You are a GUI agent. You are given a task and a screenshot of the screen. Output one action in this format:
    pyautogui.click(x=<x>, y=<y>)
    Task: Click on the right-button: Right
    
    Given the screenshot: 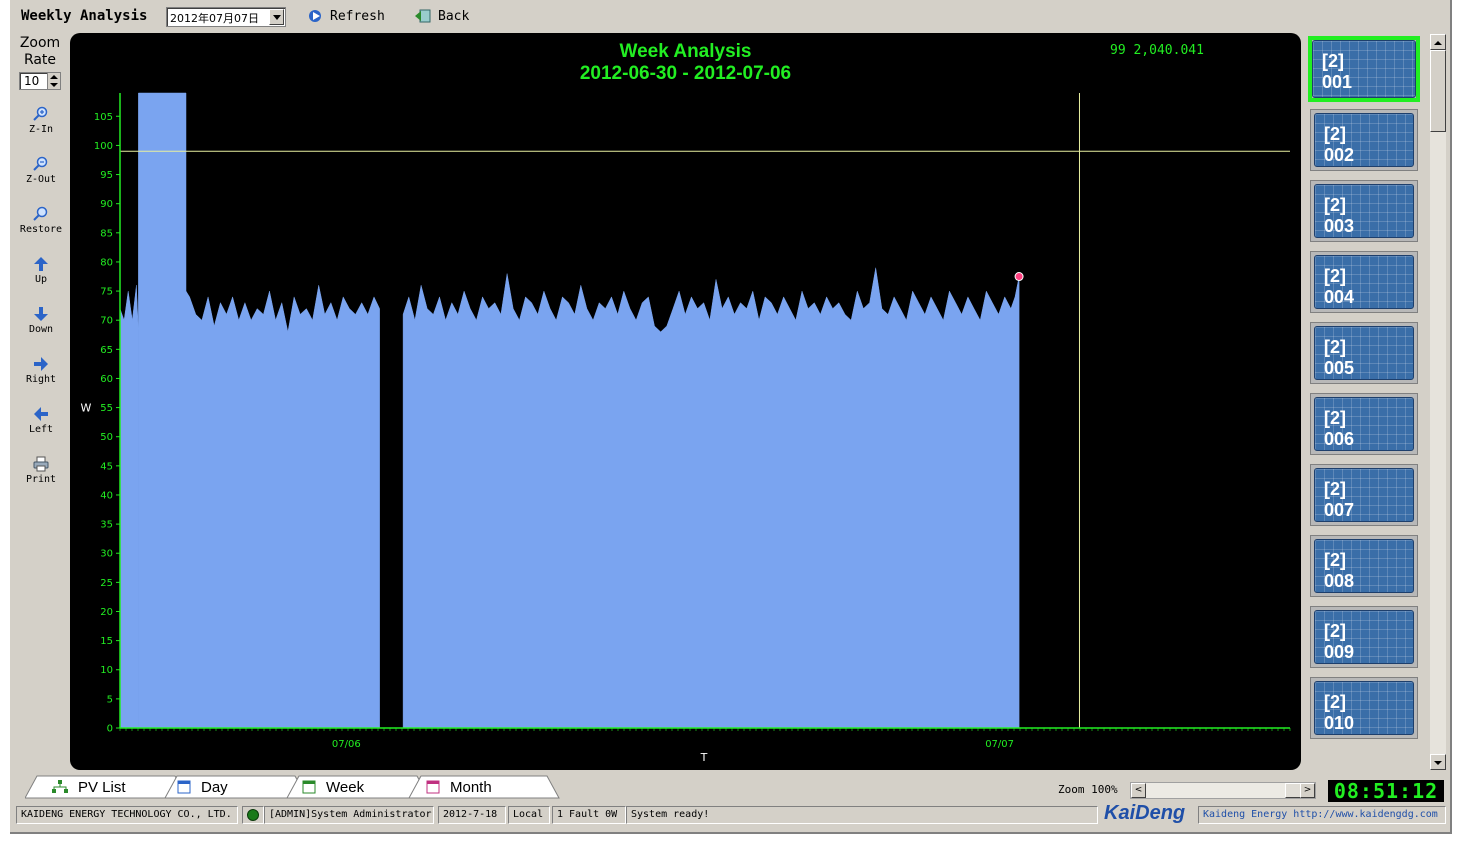 What is the action you would take?
    pyautogui.click(x=41, y=370)
    